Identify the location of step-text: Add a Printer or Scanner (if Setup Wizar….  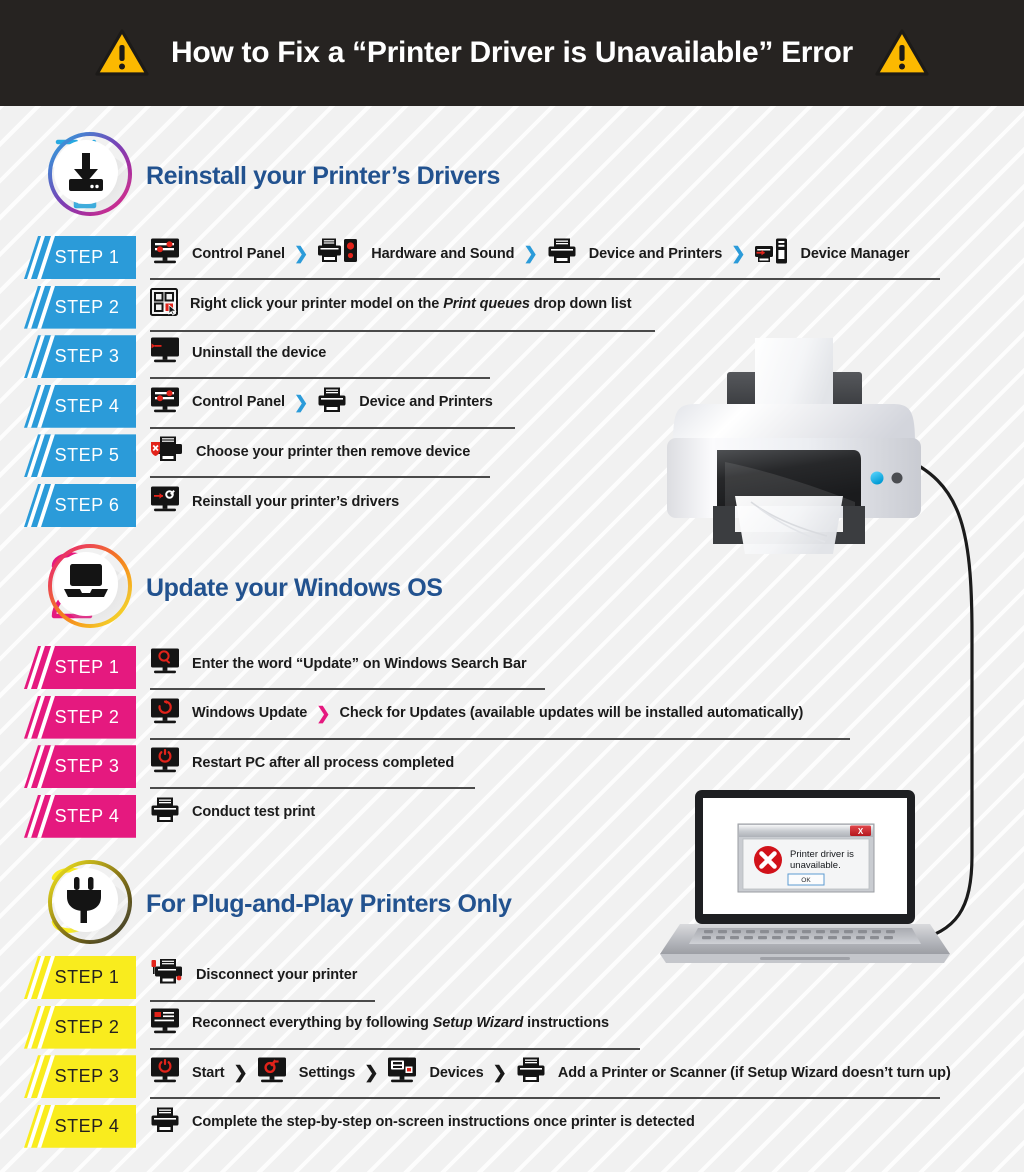
(754, 1072).